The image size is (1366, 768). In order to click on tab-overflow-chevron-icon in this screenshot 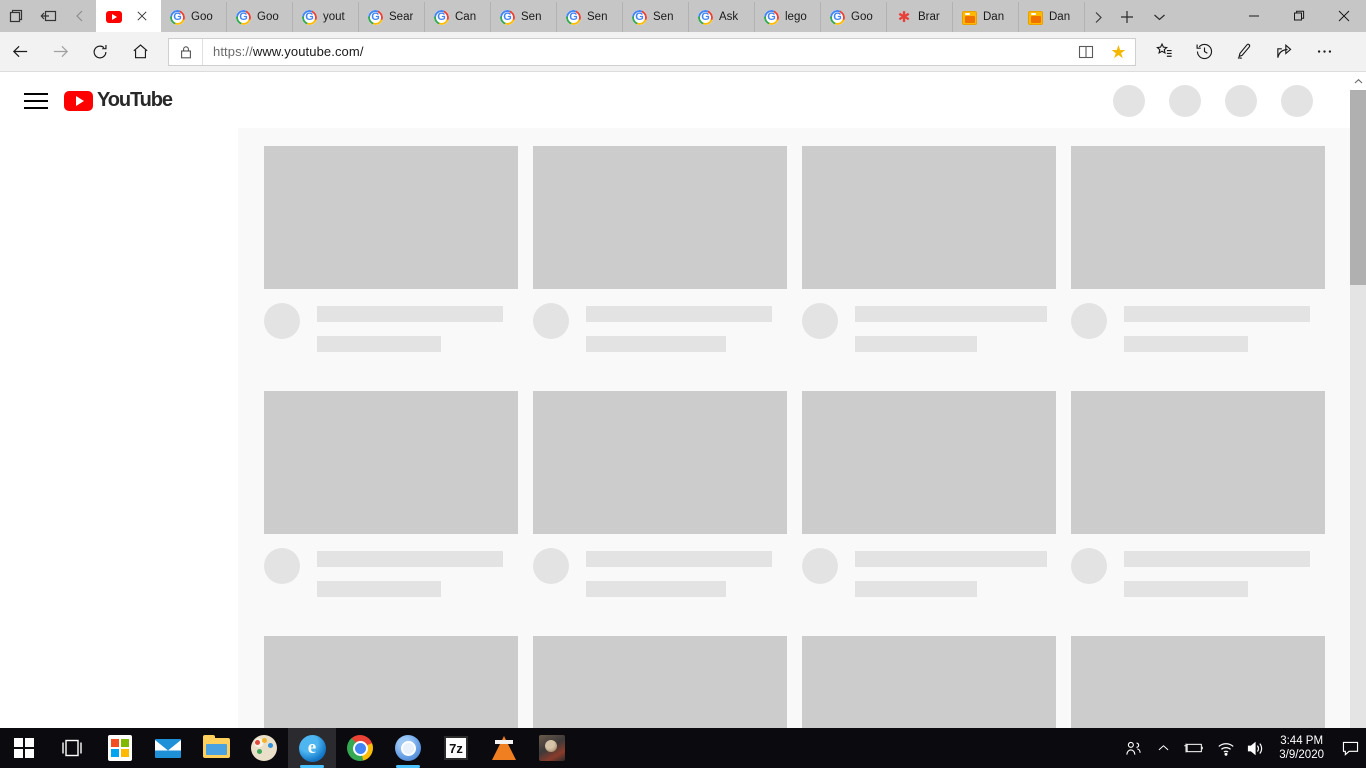, I will do `click(1098, 17)`.